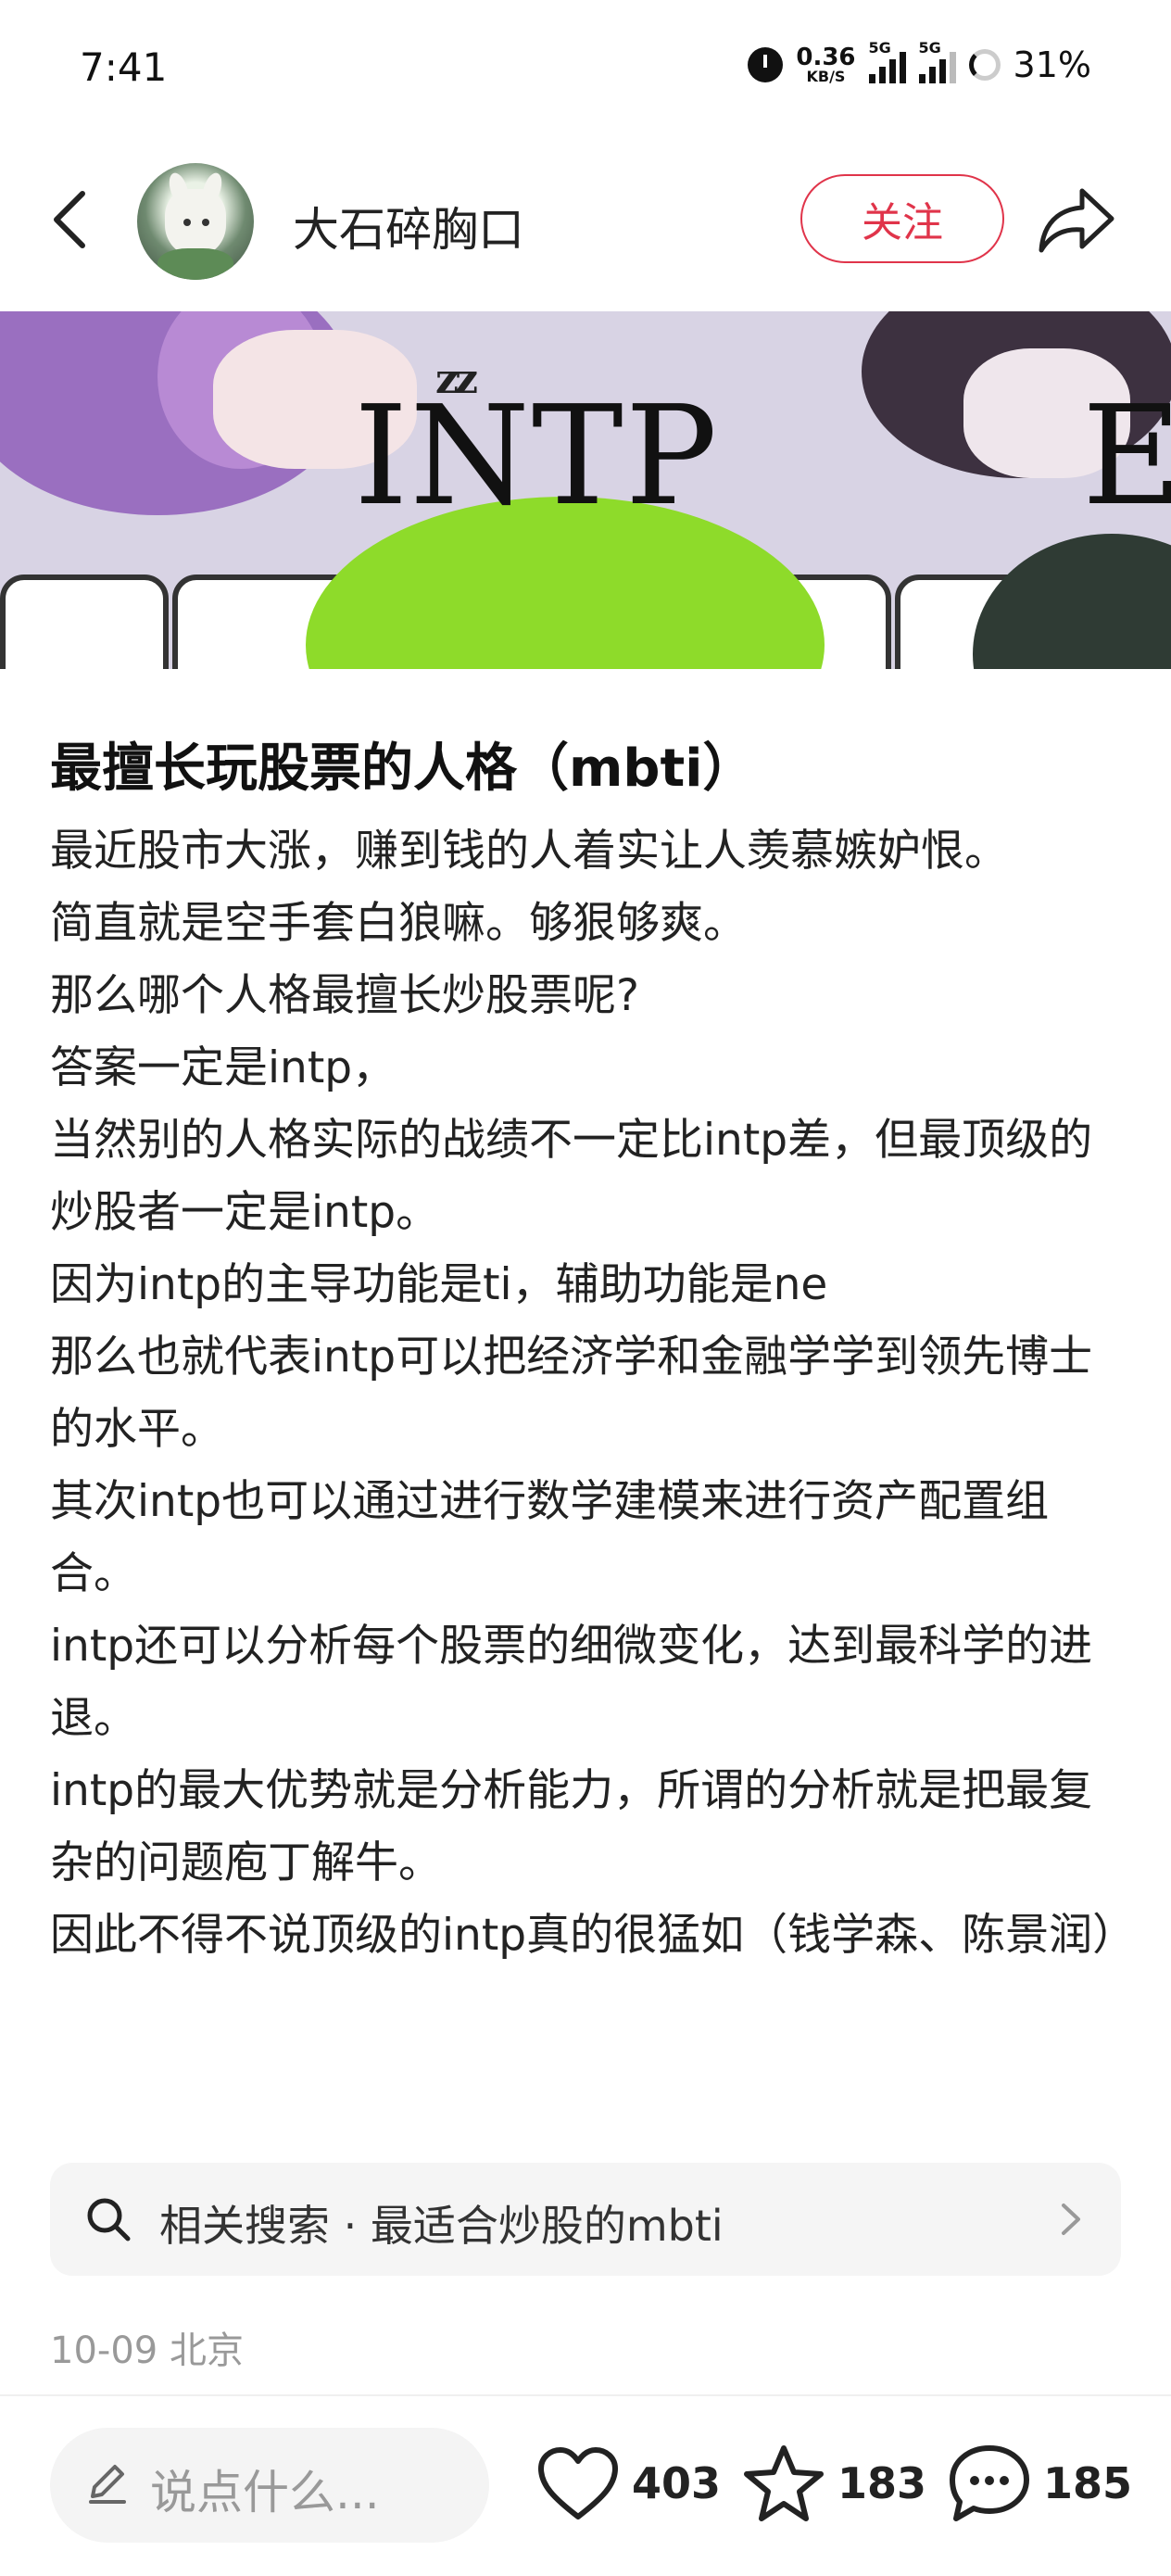  Describe the element at coordinates (147, 2351) in the screenshot. I see `post-date-location: 10-09 北京` at that location.